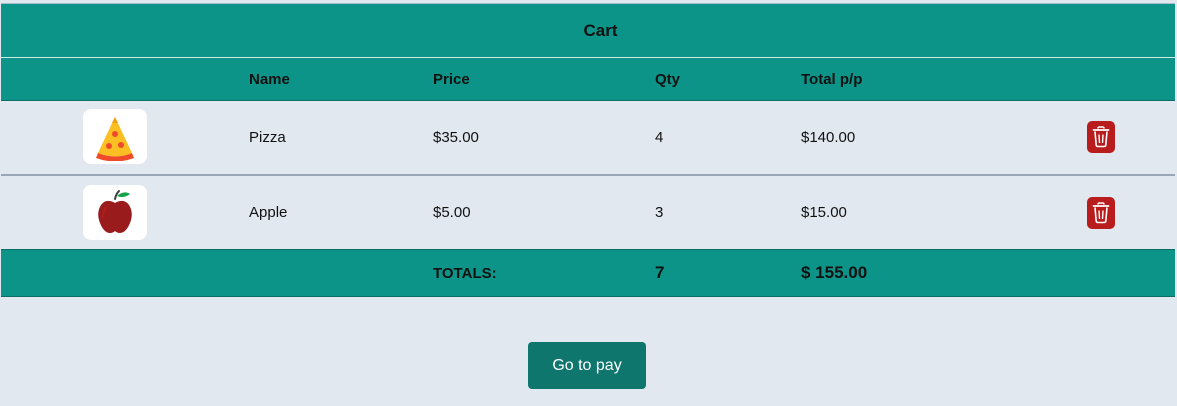 The image size is (1177, 406). What do you see at coordinates (267, 137) in the screenshot?
I see `item-name: Pizza` at bounding box center [267, 137].